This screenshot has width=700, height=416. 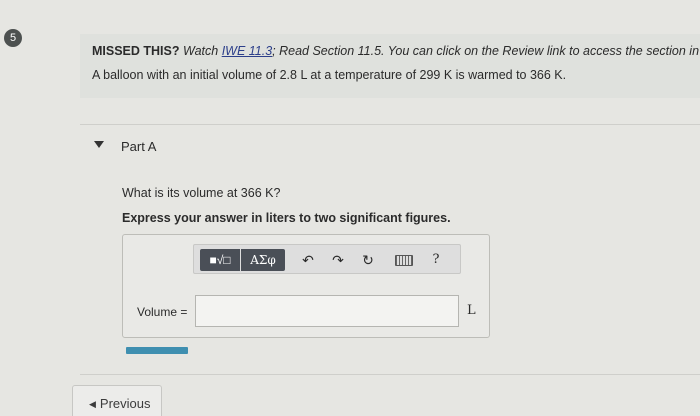 I want to click on redo-icon: ↷, so click(x=338, y=260).